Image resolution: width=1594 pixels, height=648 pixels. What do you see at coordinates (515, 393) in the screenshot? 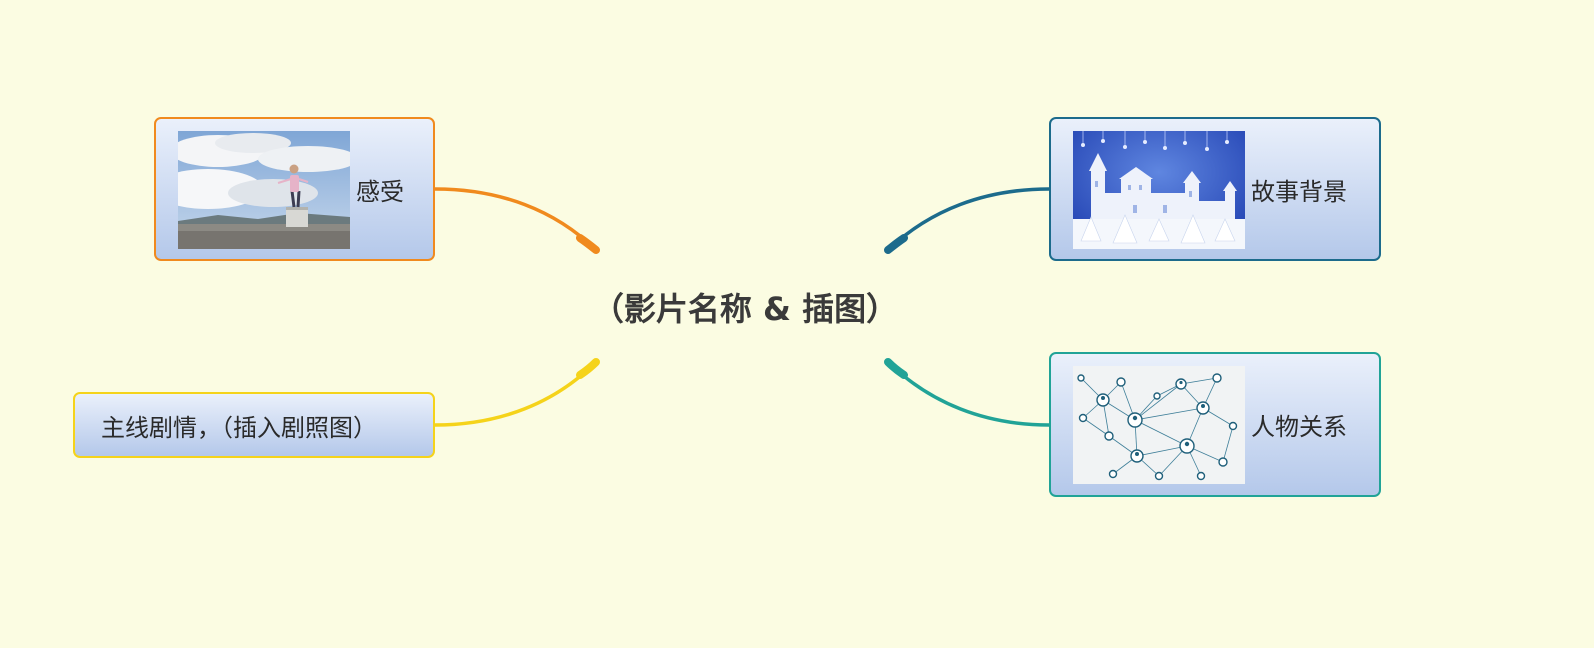
I see `connector-plot` at bounding box center [515, 393].